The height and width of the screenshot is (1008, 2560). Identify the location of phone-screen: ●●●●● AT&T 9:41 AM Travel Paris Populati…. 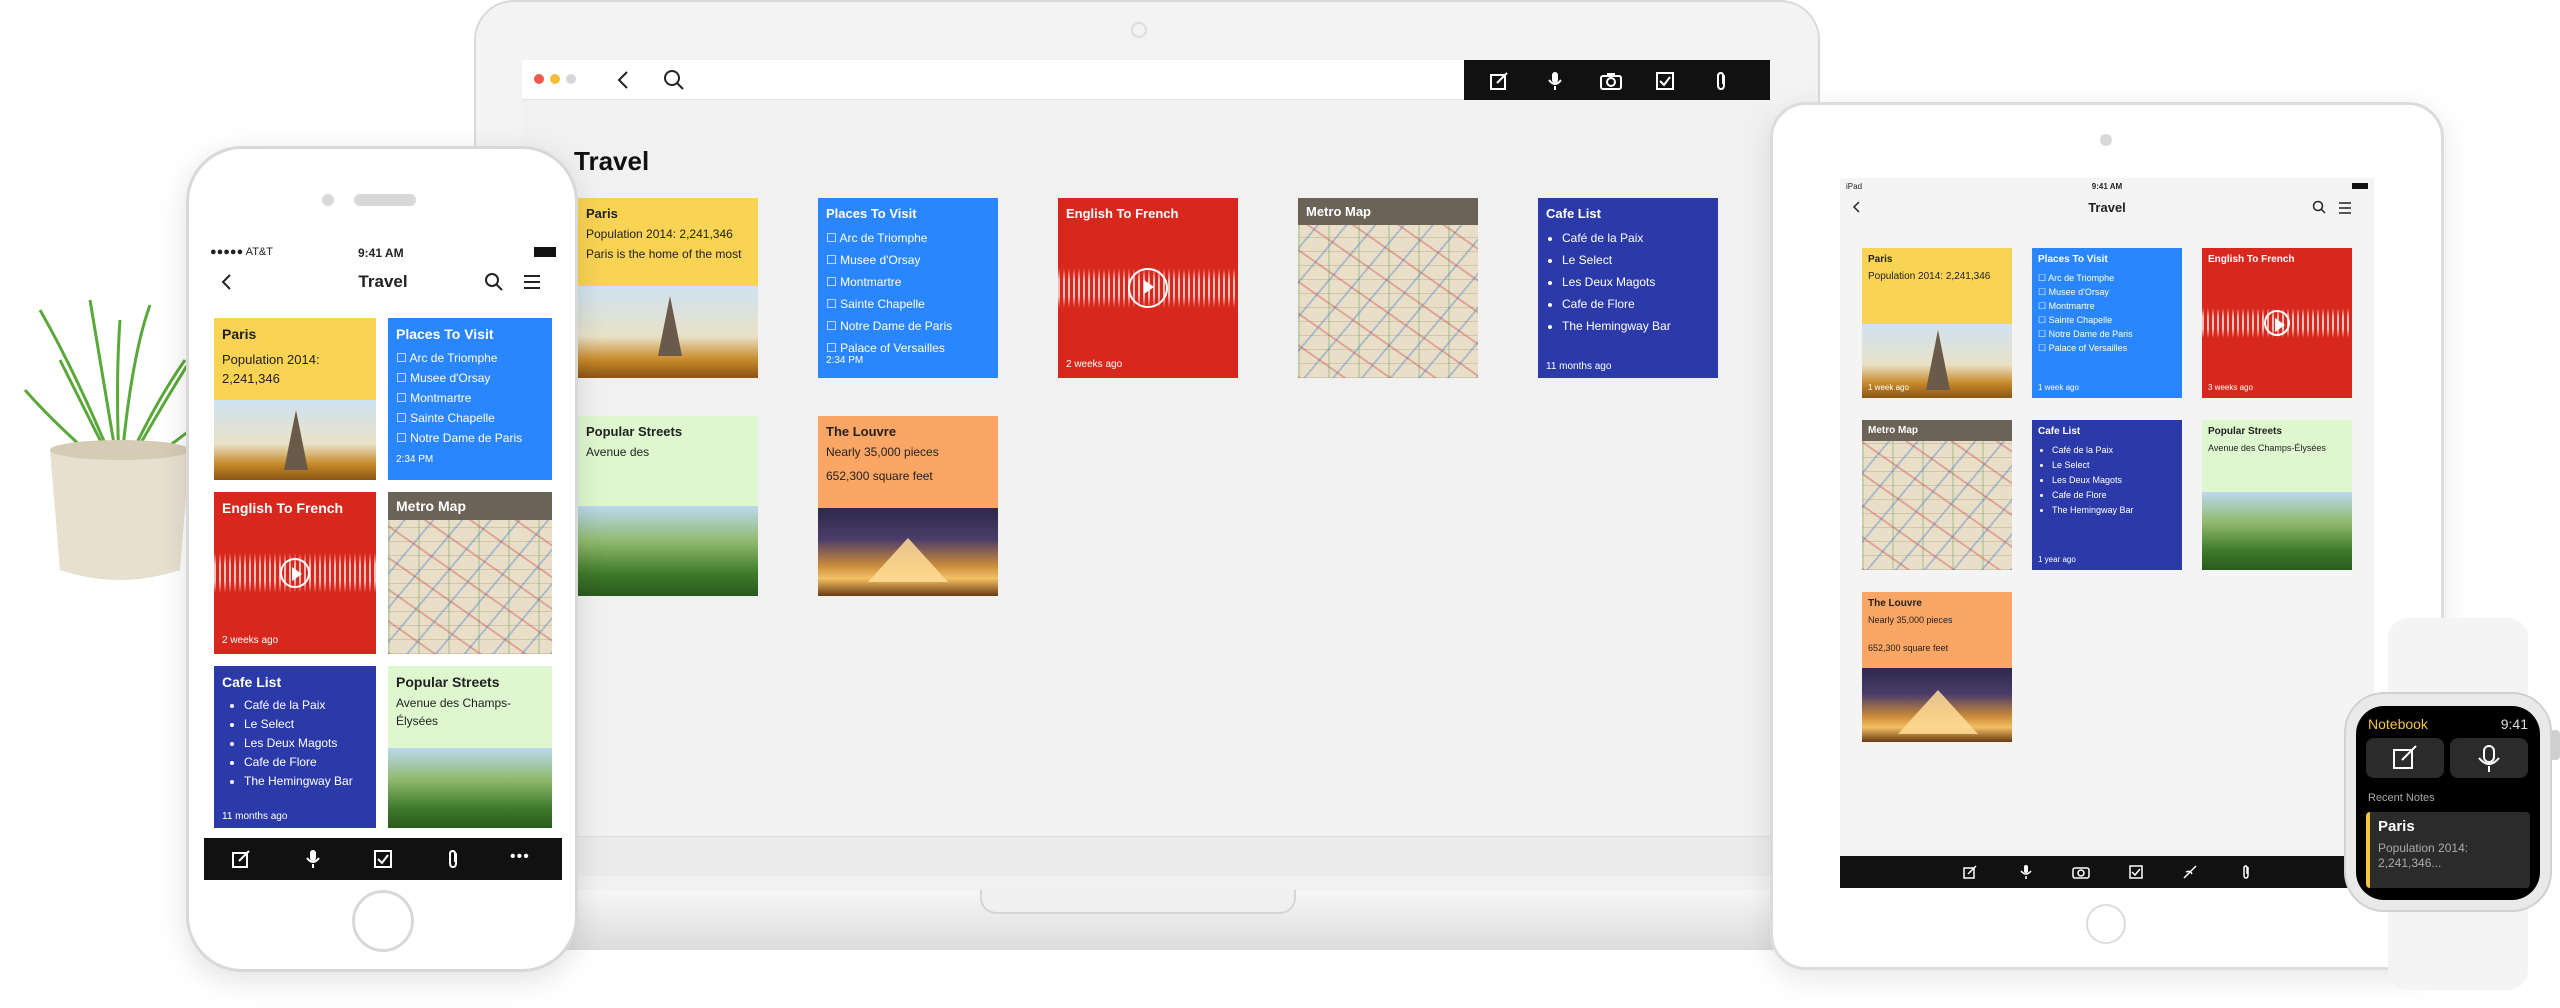
(383, 560).